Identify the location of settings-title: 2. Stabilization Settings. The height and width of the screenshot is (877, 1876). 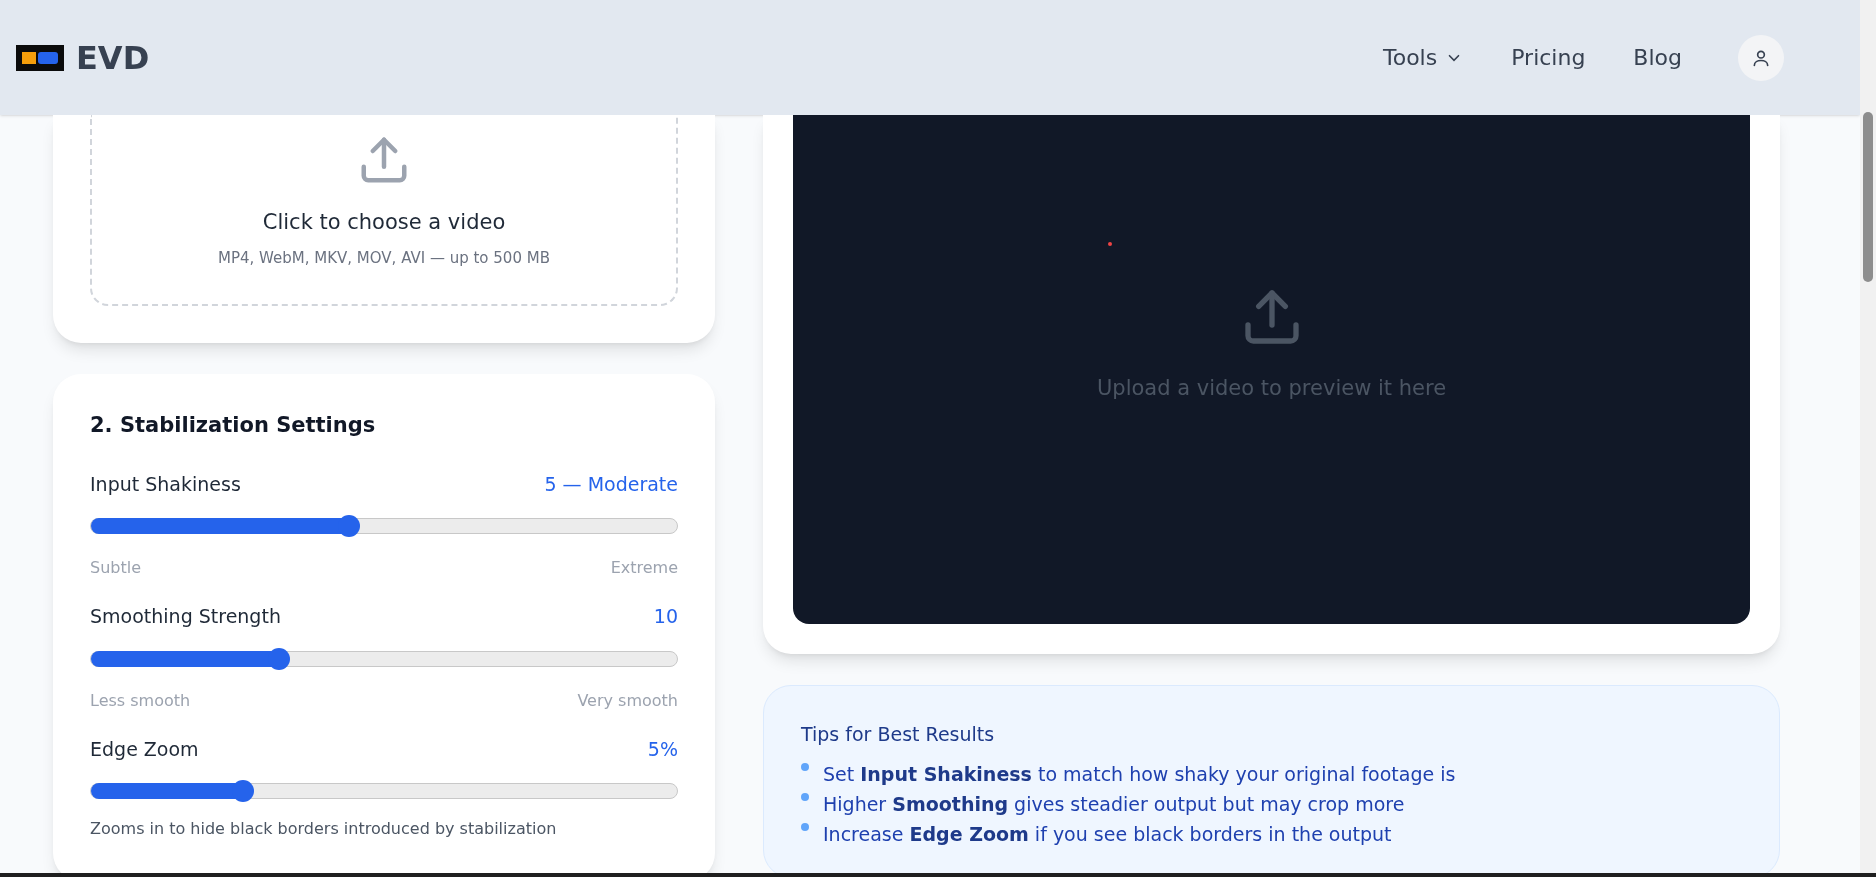
(233, 425).